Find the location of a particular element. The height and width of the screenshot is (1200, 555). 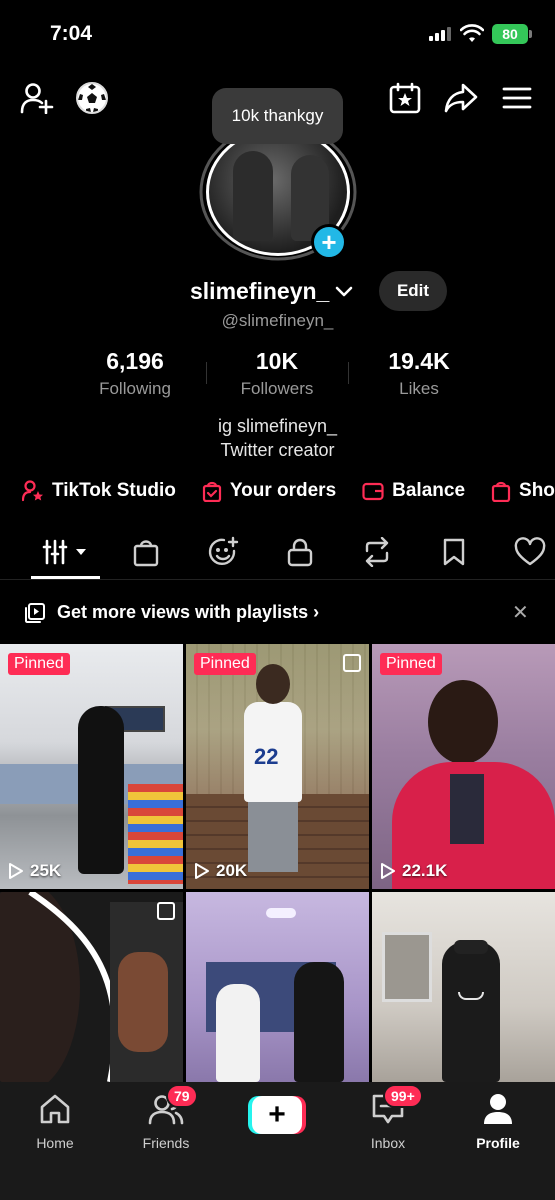

wallet-icon is located at coordinates (373, 491).